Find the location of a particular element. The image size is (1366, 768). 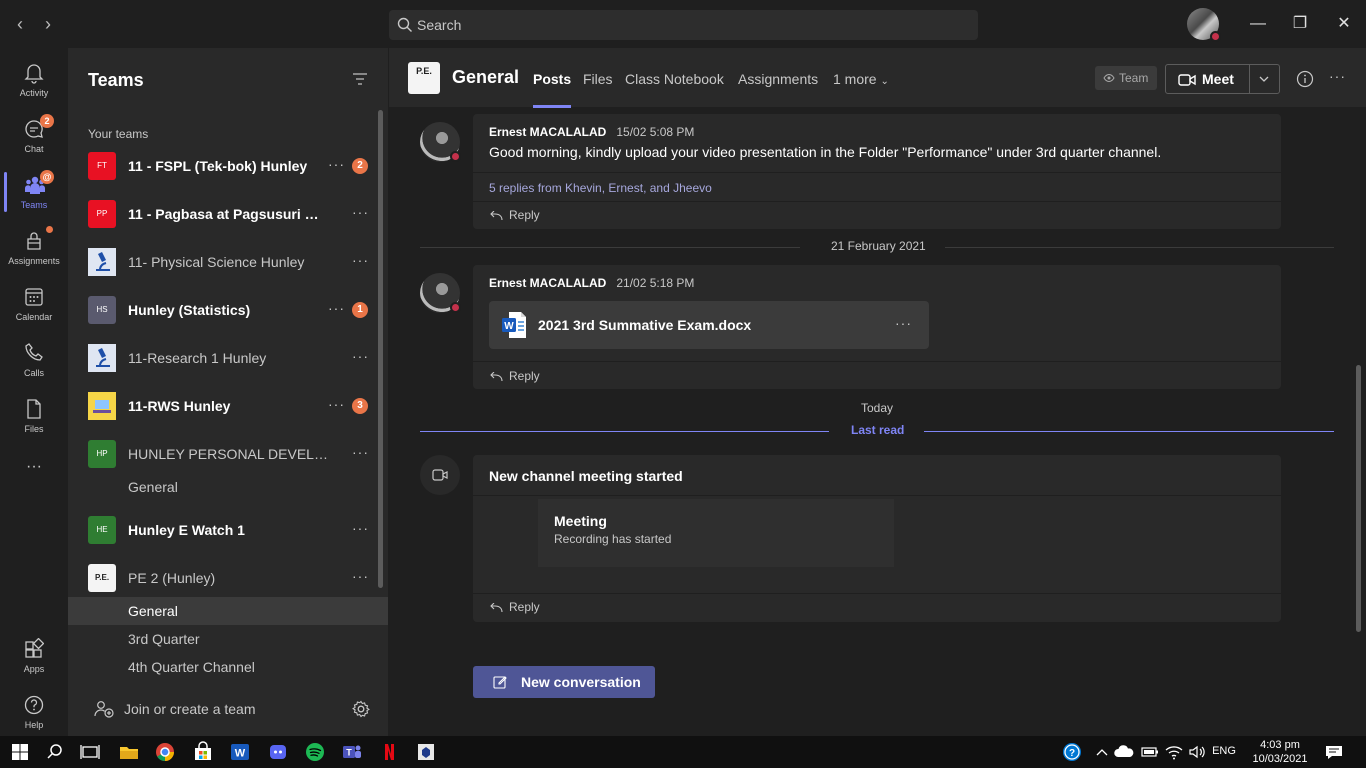

tab-more: 1 more ⌄ is located at coordinates (861, 79).